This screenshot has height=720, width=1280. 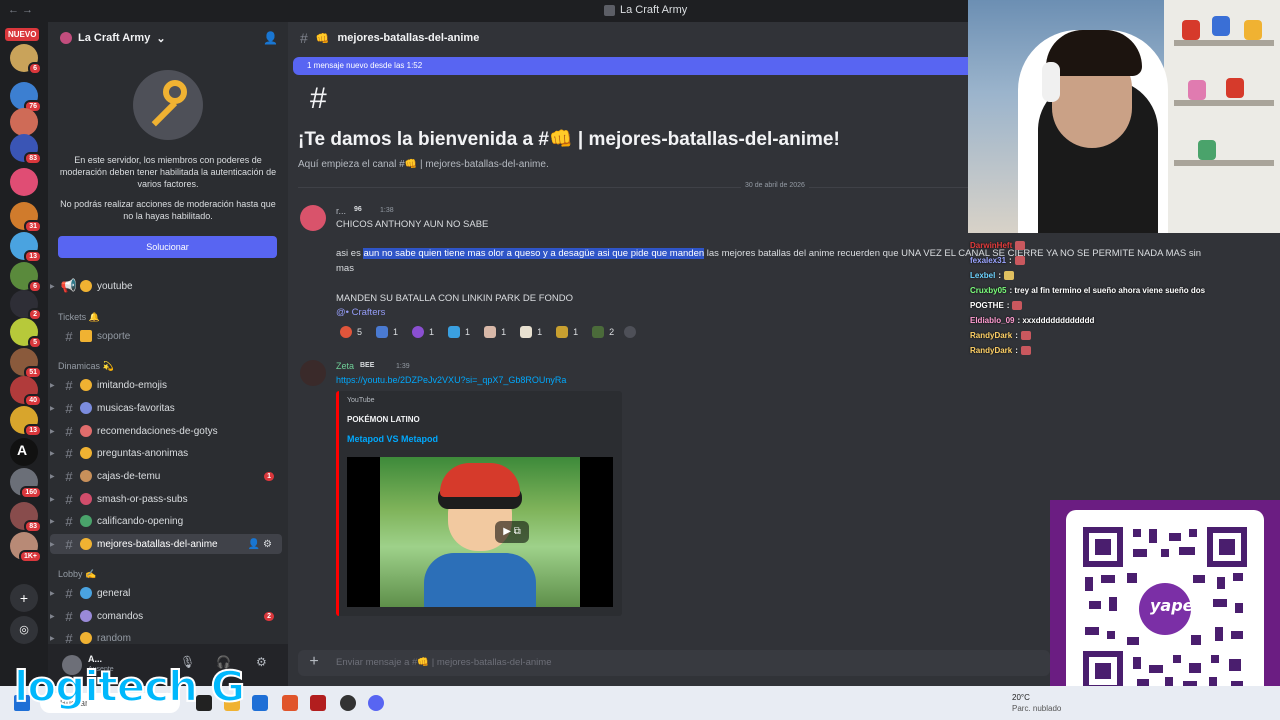 I want to click on hash-icon: #, so click(x=304, y=38).